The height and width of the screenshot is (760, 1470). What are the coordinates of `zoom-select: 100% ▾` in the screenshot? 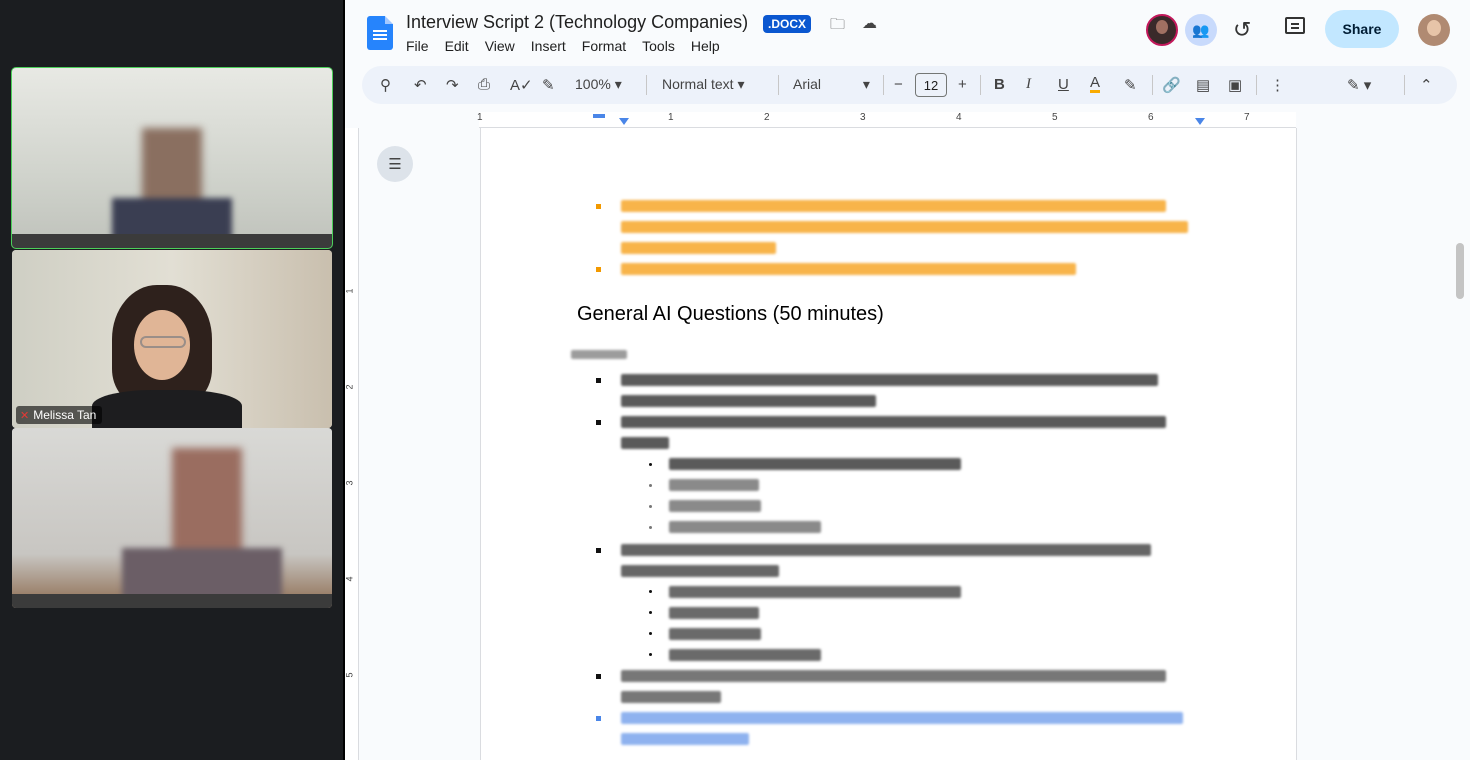 It's located at (598, 84).